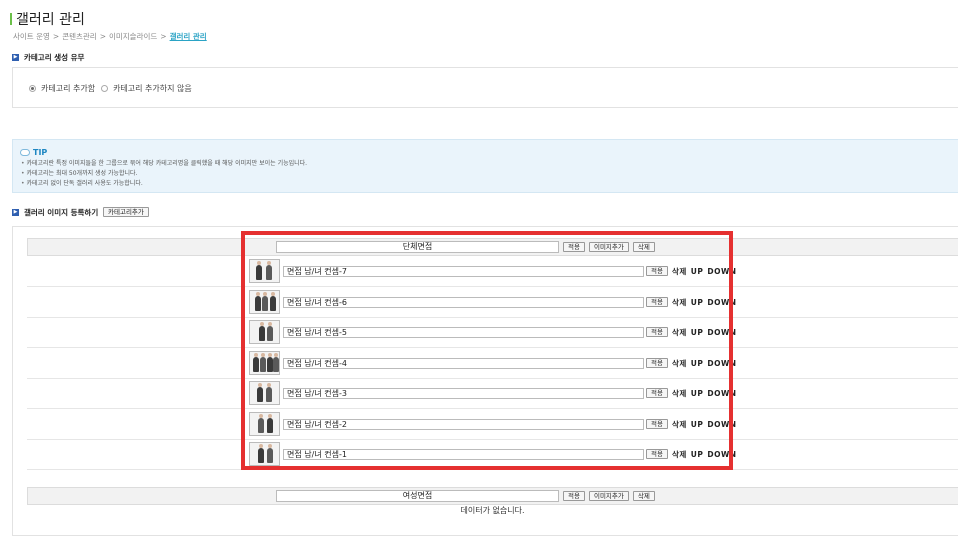  What do you see at coordinates (68, 88) in the screenshot?
I see `radio-add-category-label: 카테고리 추가함` at bounding box center [68, 88].